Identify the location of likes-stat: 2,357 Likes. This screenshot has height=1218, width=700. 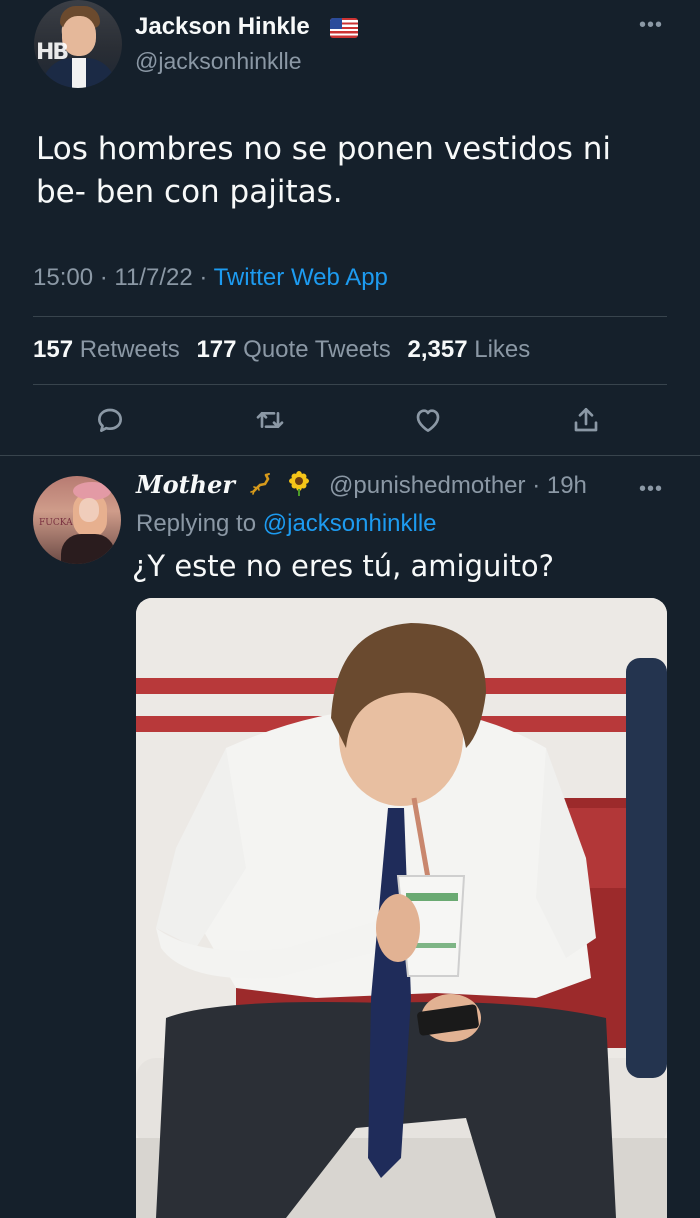
(468, 349).